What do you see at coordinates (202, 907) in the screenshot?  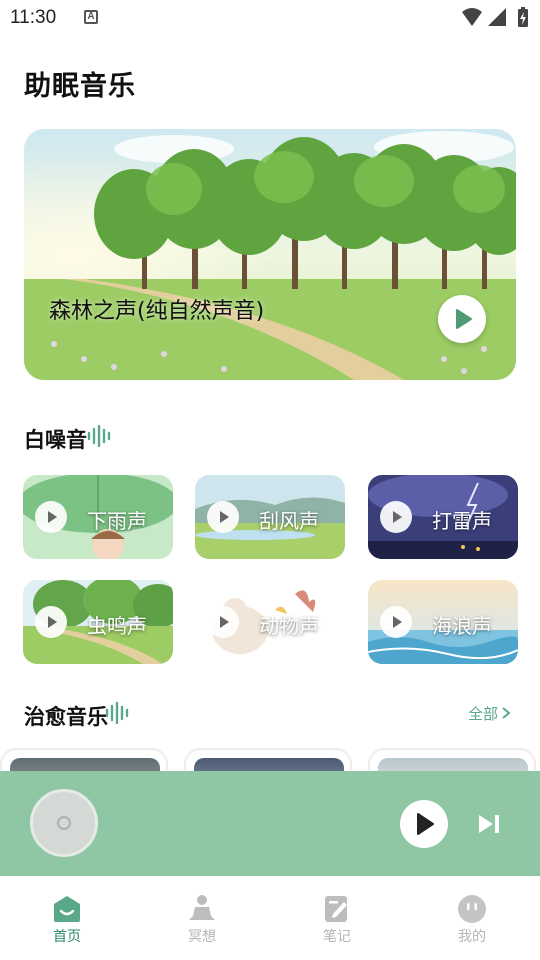 I see `meditation-icon` at bounding box center [202, 907].